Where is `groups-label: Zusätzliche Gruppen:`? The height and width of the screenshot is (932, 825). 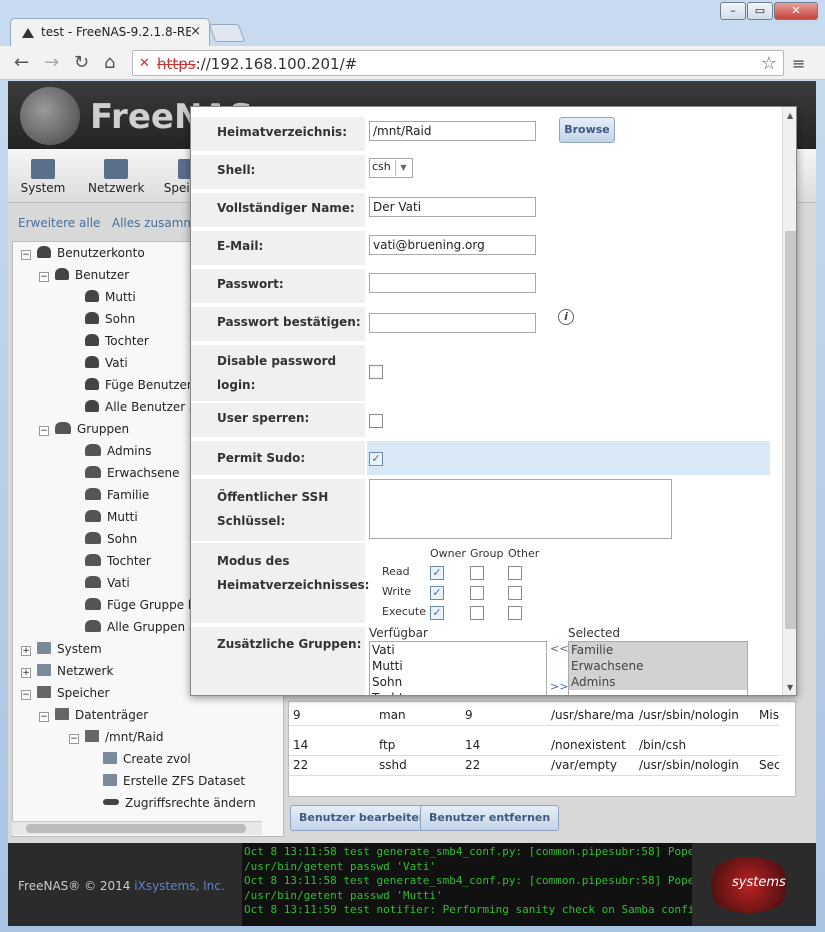 groups-label: Zusätzliche Gruppen: is located at coordinates (278, 661).